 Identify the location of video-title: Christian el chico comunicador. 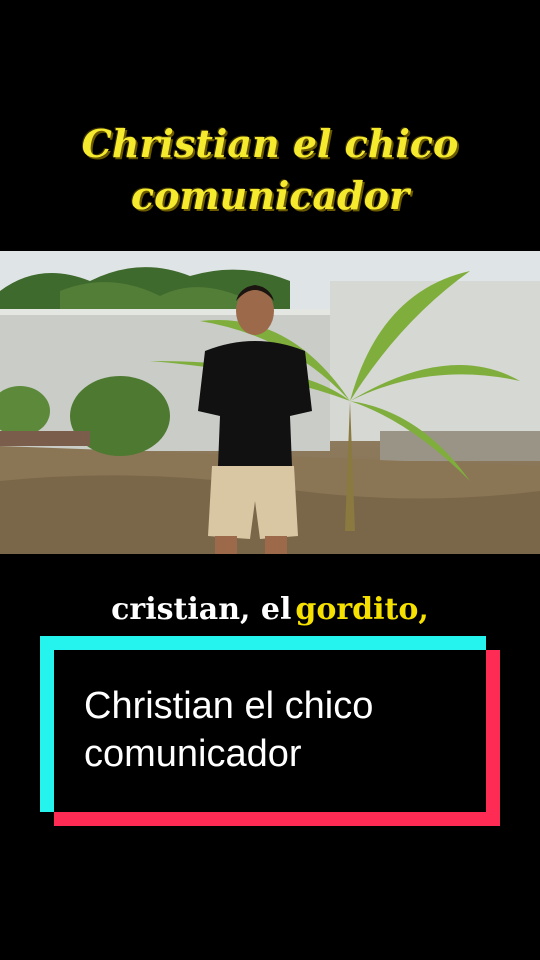
(270, 170).